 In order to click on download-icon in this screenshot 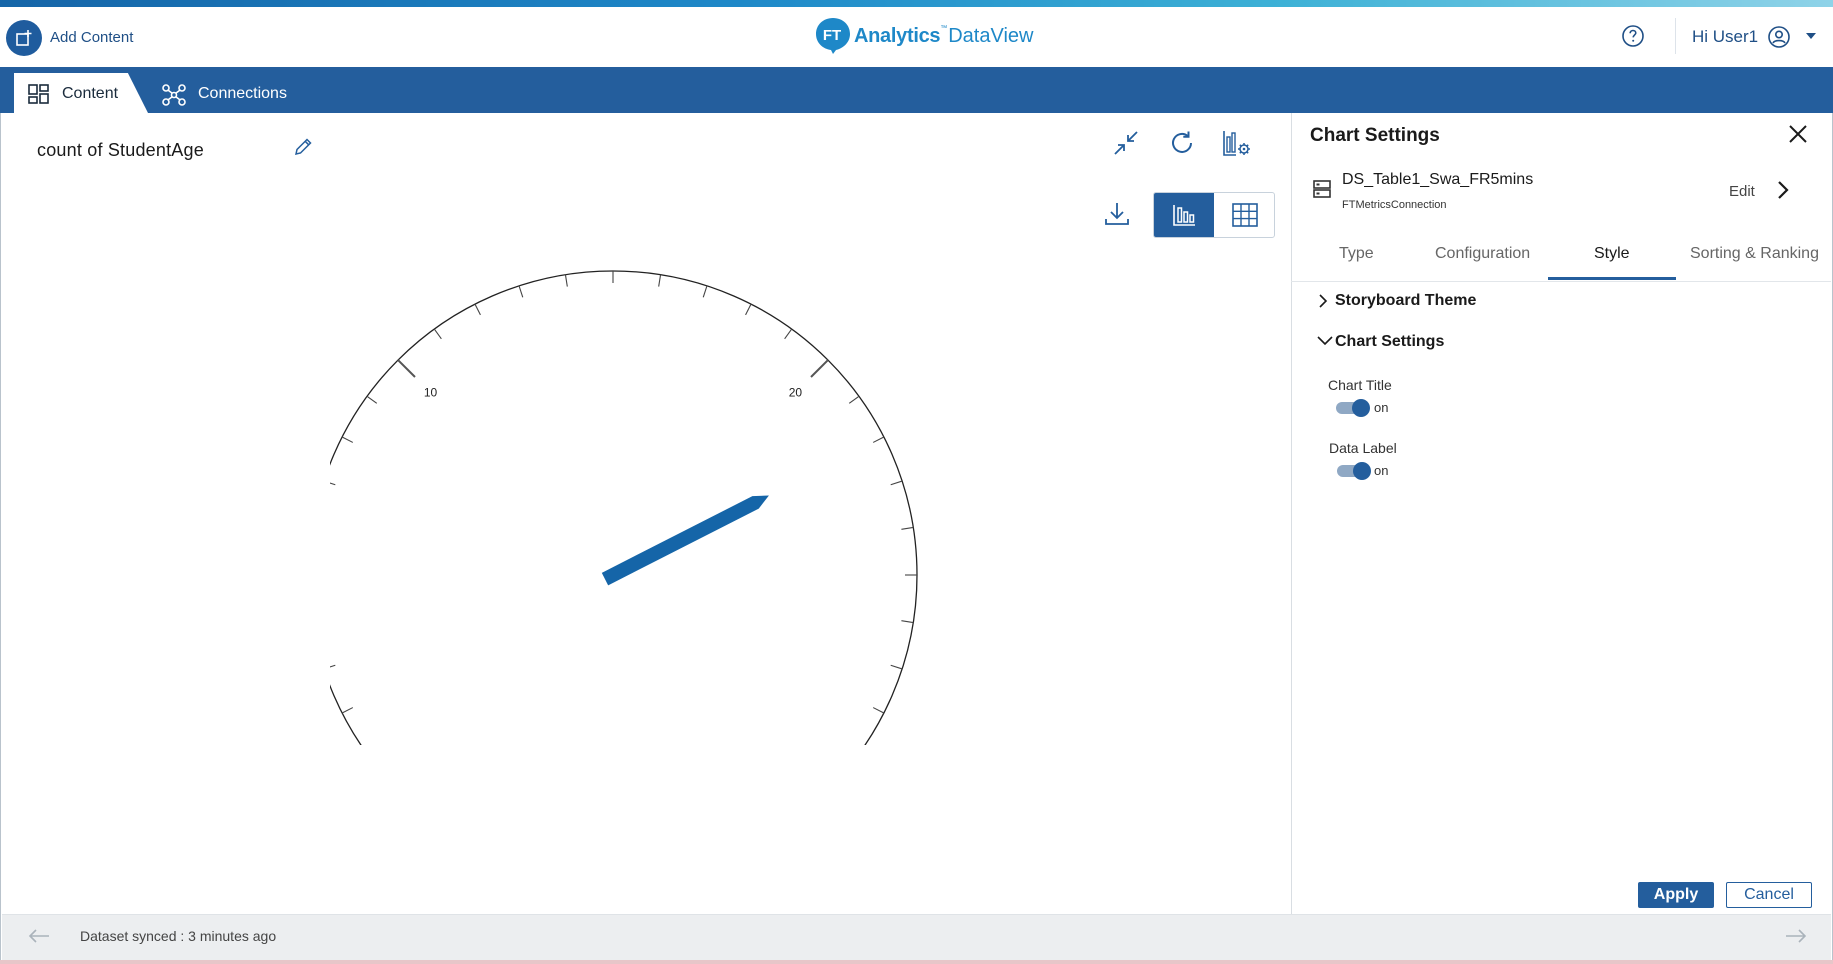, I will do `click(1117, 214)`.